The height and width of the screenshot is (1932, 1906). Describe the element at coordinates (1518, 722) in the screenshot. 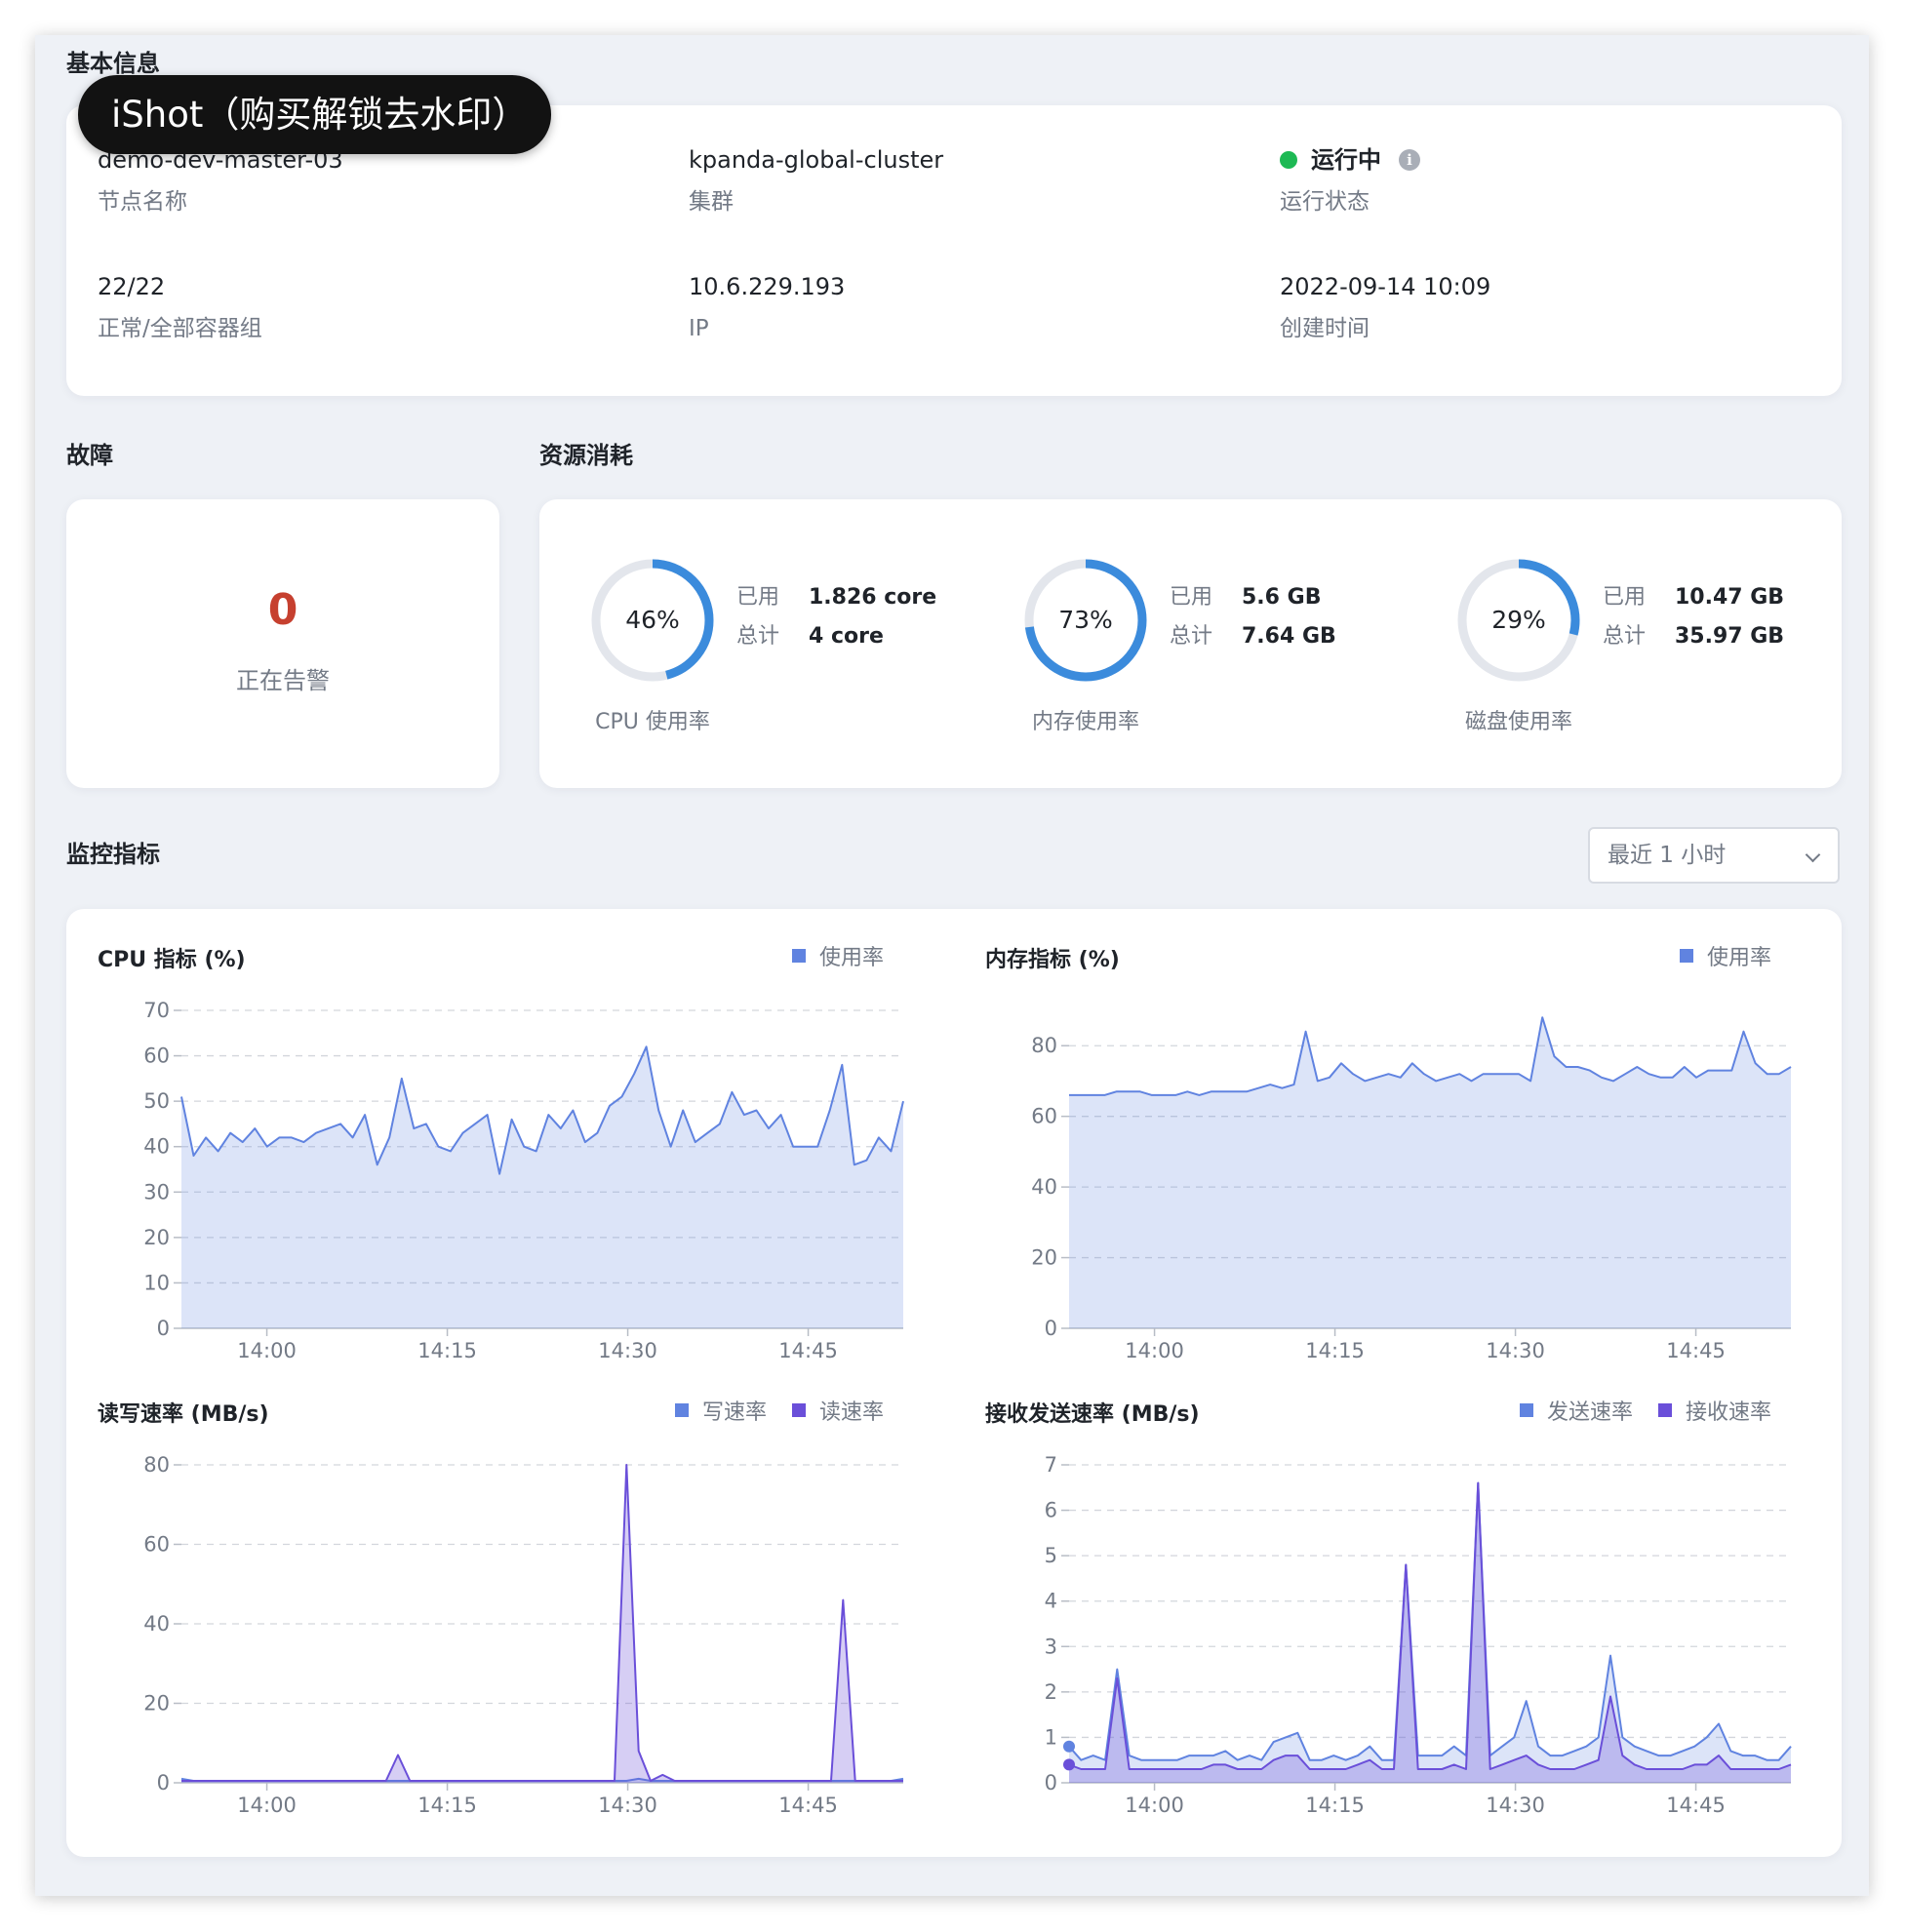

I see `resource-disk-label: 磁盘使用率` at that location.